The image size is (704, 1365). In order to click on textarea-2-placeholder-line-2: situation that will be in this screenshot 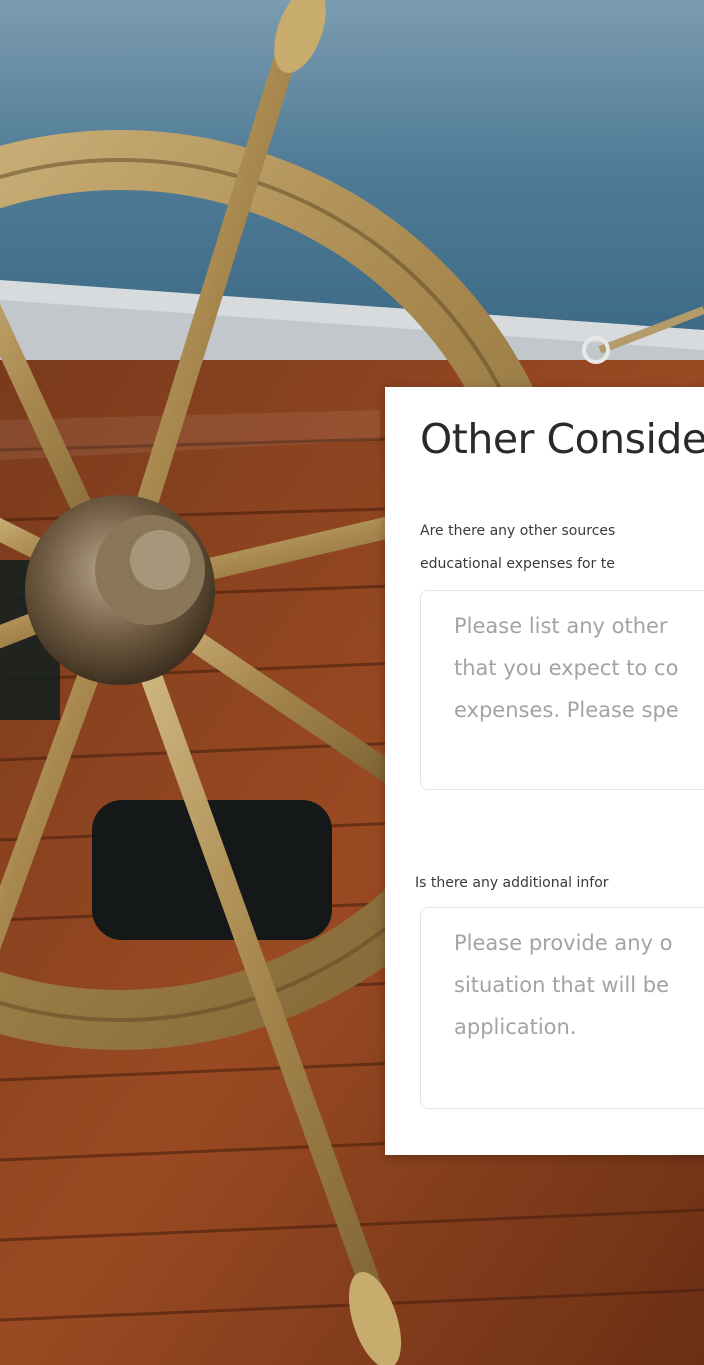, I will do `click(562, 985)`.